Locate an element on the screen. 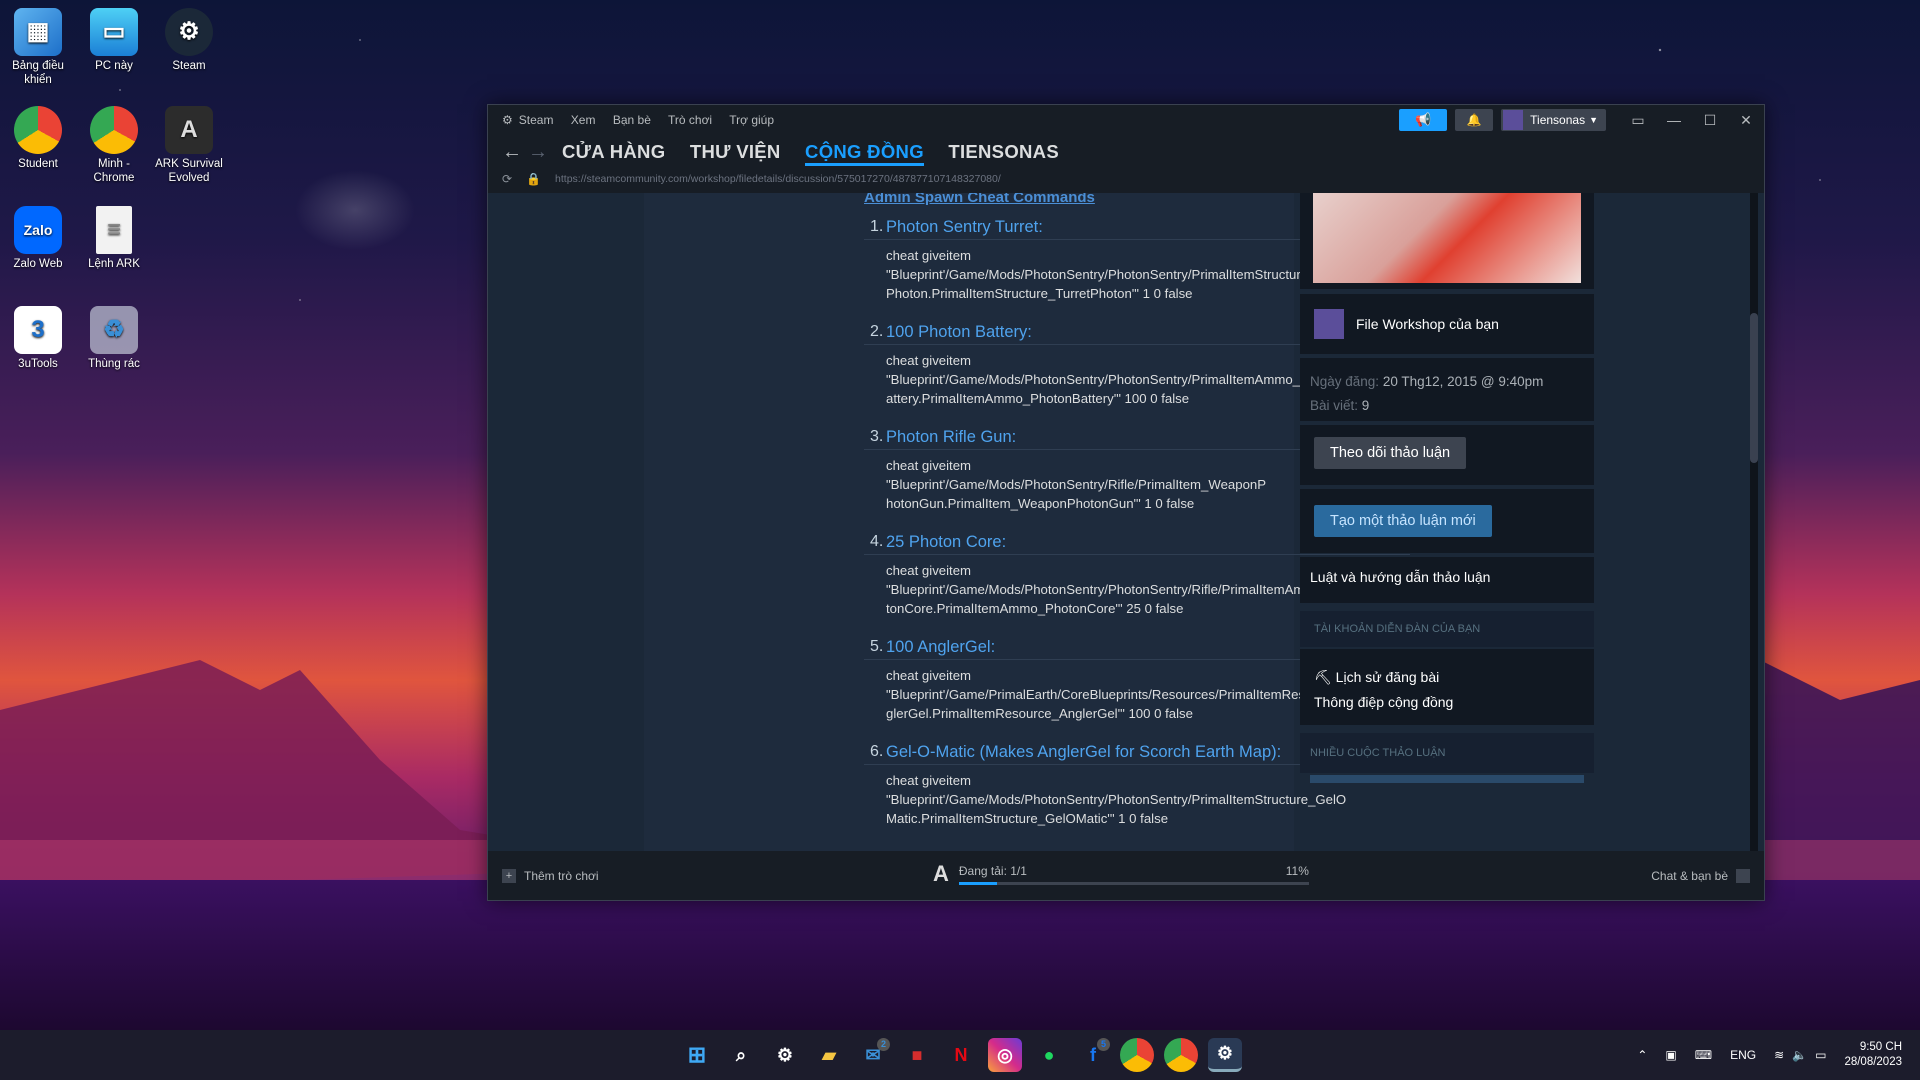 Image resolution: width=1920 pixels, height=1080 pixels. tray-app-icon: ▣ is located at coordinates (1670, 1055).